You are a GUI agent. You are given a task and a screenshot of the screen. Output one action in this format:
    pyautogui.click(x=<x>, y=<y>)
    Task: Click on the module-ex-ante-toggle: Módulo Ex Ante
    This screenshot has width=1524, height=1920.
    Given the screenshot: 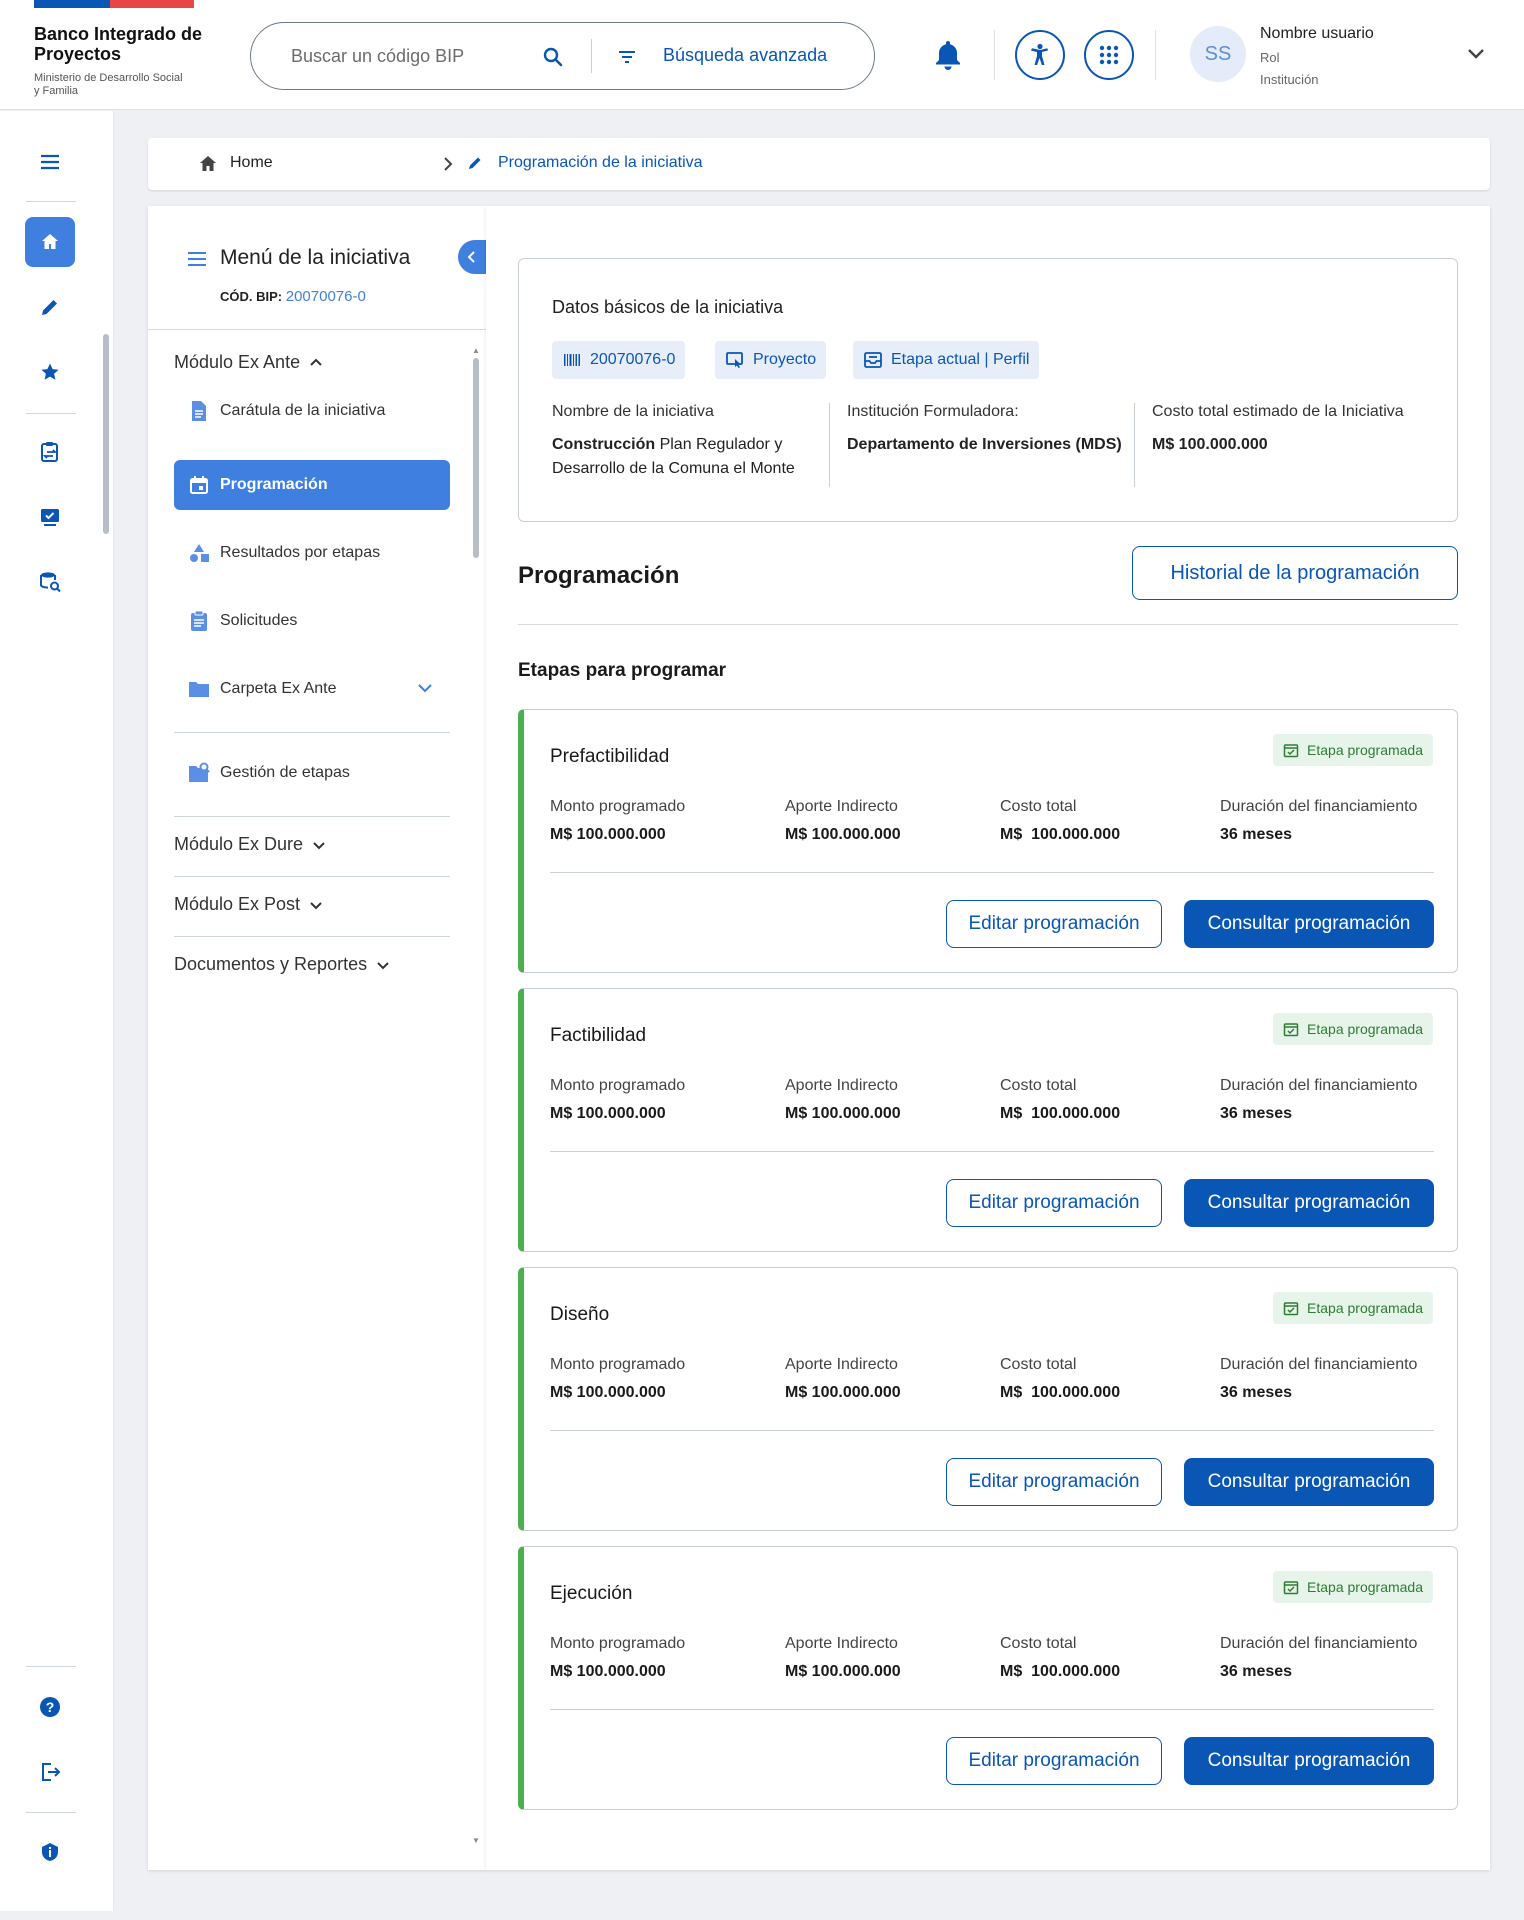 What is the action you would take?
    pyautogui.click(x=249, y=362)
    